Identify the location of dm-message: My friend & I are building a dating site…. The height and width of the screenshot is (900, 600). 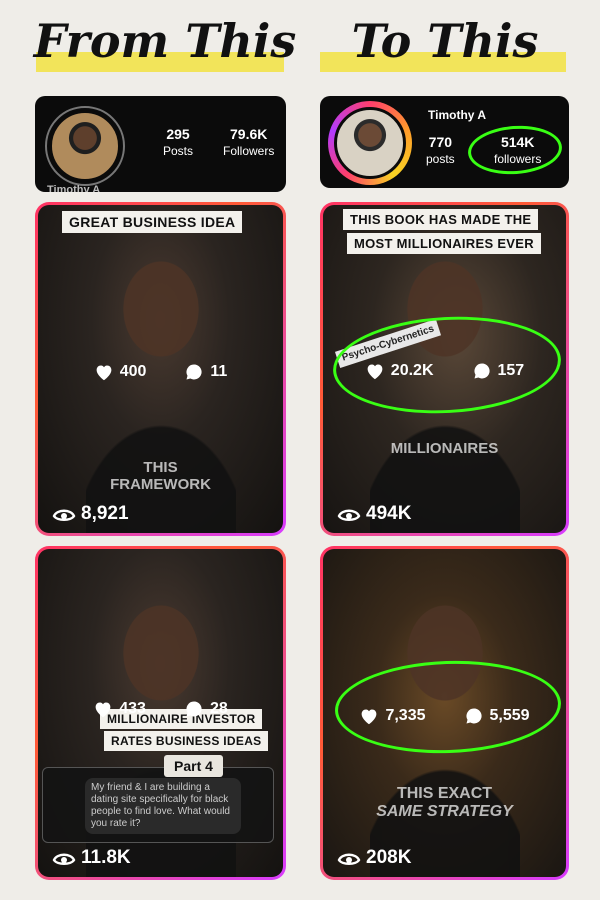
(163, 806).